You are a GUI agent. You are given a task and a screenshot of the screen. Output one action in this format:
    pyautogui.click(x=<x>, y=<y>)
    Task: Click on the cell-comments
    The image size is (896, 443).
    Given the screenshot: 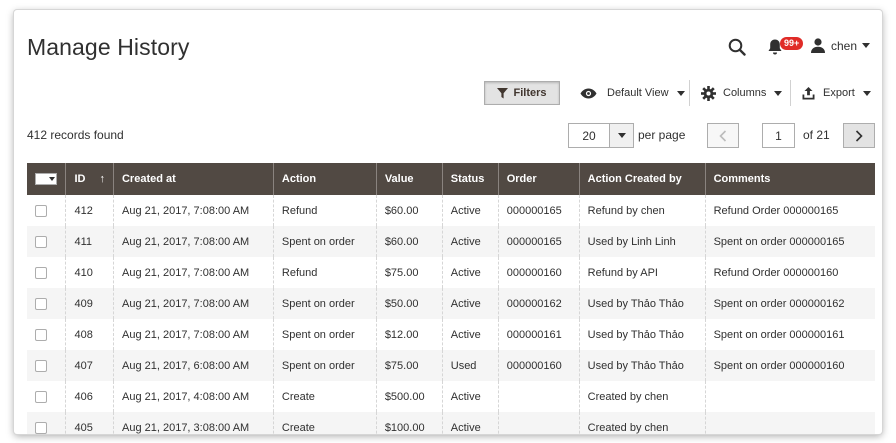 What is the action you would take?
    pyautogui.click(x=789, y=396)
    